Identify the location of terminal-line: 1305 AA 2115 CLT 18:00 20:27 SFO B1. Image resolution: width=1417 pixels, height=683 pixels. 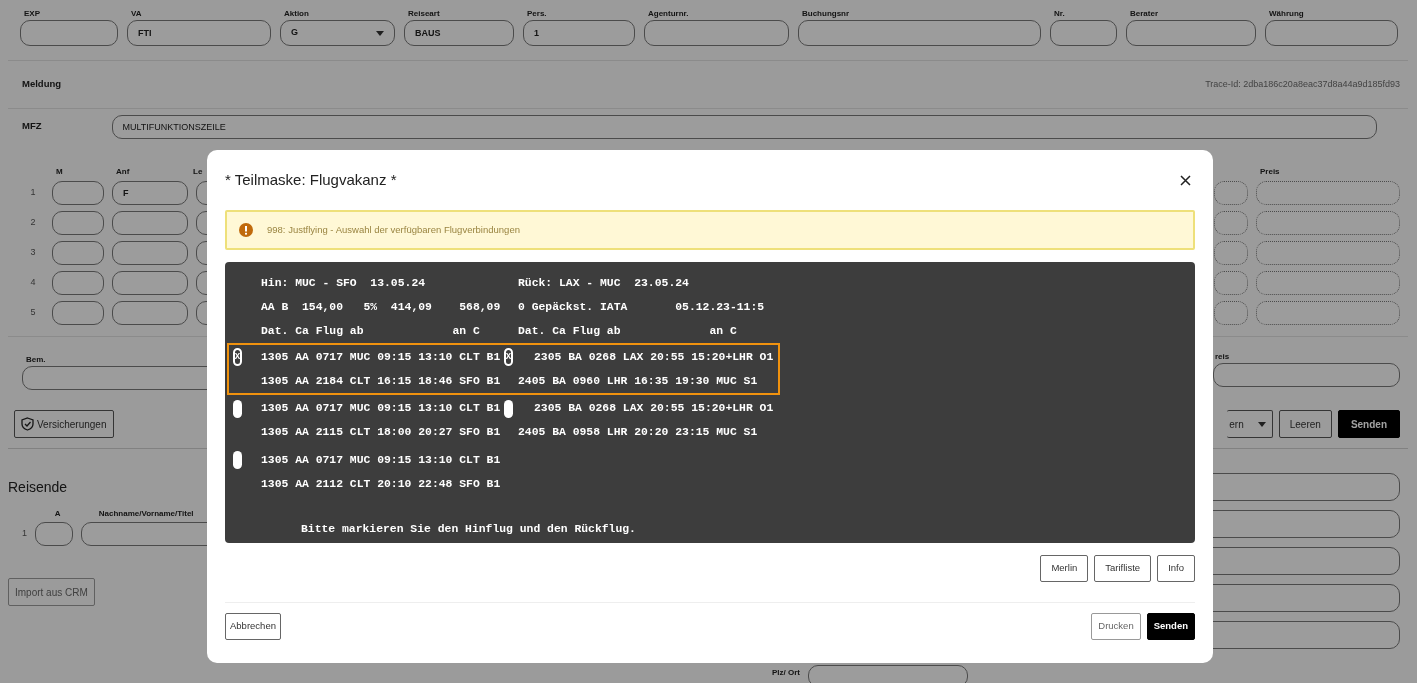
(381, 433).